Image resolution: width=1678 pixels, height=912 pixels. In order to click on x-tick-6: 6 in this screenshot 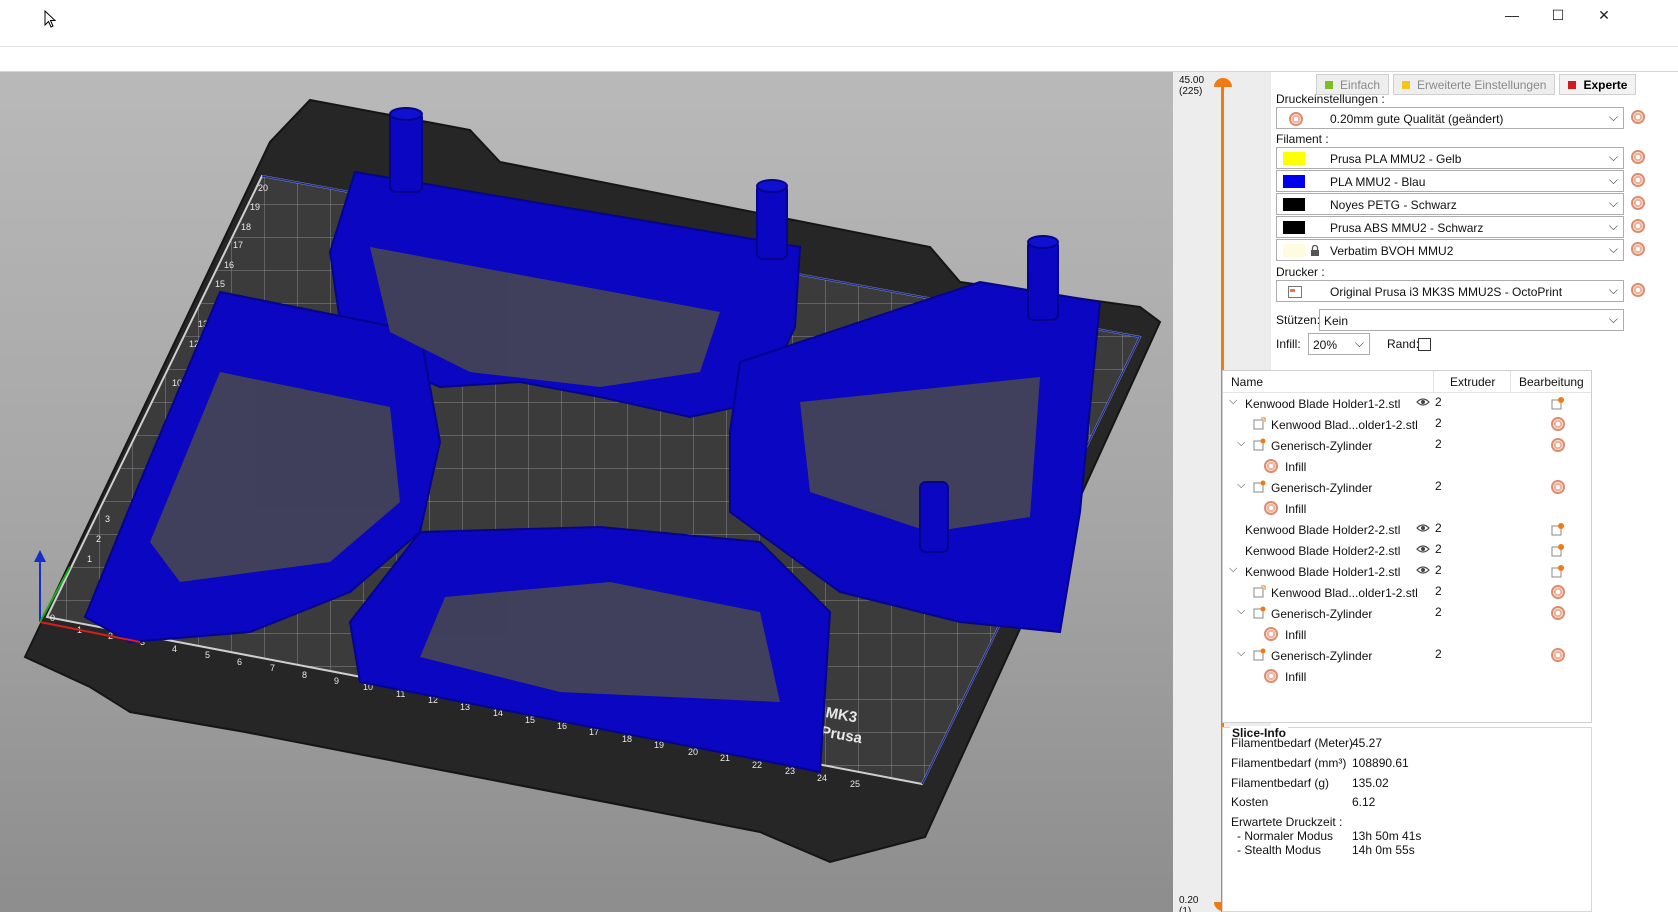, I will do `click(239, 662)`.